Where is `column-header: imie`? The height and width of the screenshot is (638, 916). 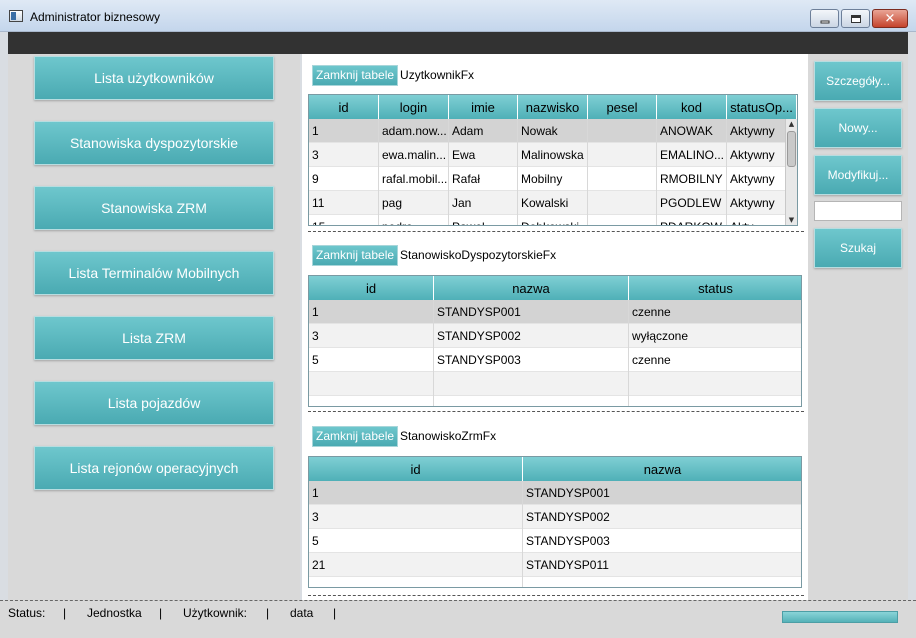
column-header: imie is located at coordinates (483, 107).